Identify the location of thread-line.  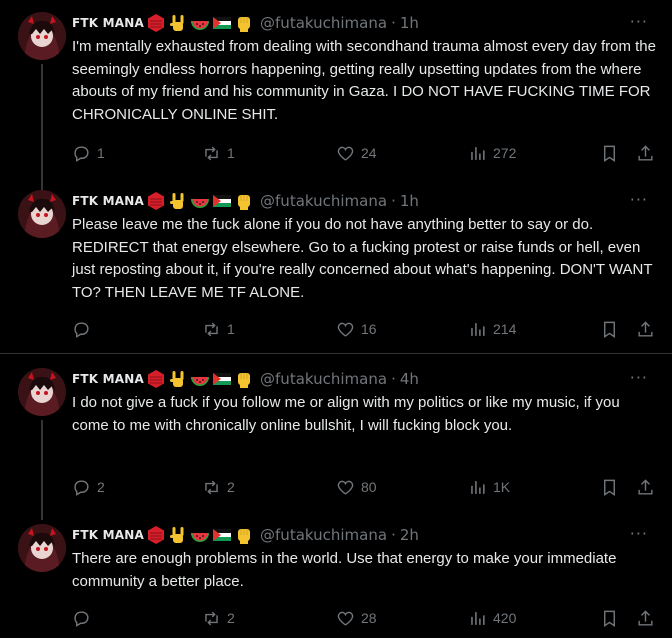
(42, 470).